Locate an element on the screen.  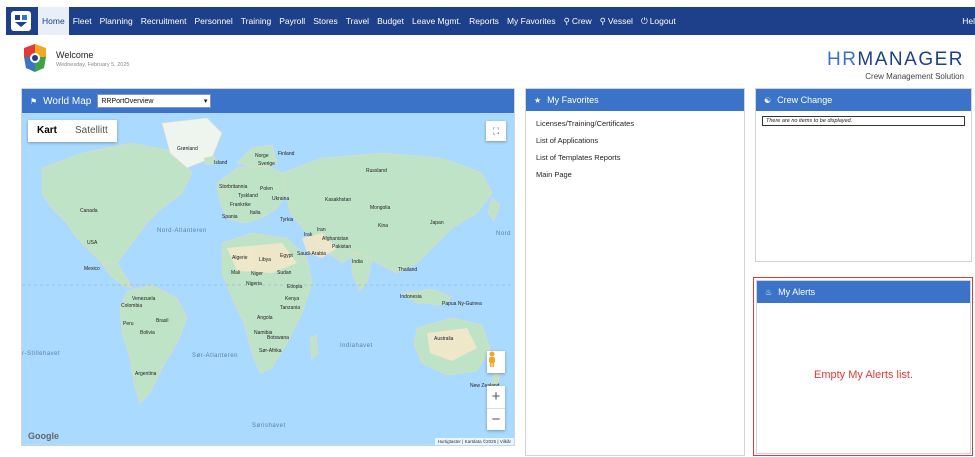
map-label-iran: Iran is located at coordinates (321, 230).